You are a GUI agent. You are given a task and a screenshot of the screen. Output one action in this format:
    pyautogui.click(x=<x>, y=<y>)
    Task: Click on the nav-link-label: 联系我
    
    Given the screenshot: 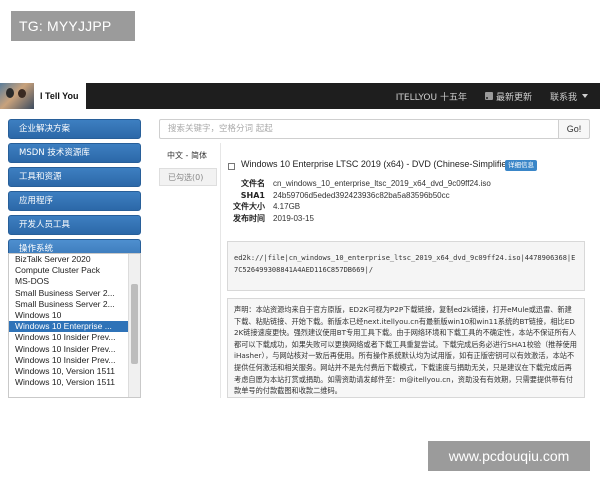 What is the action you would take?
    pyautogui.click(x=563, y=97)
    